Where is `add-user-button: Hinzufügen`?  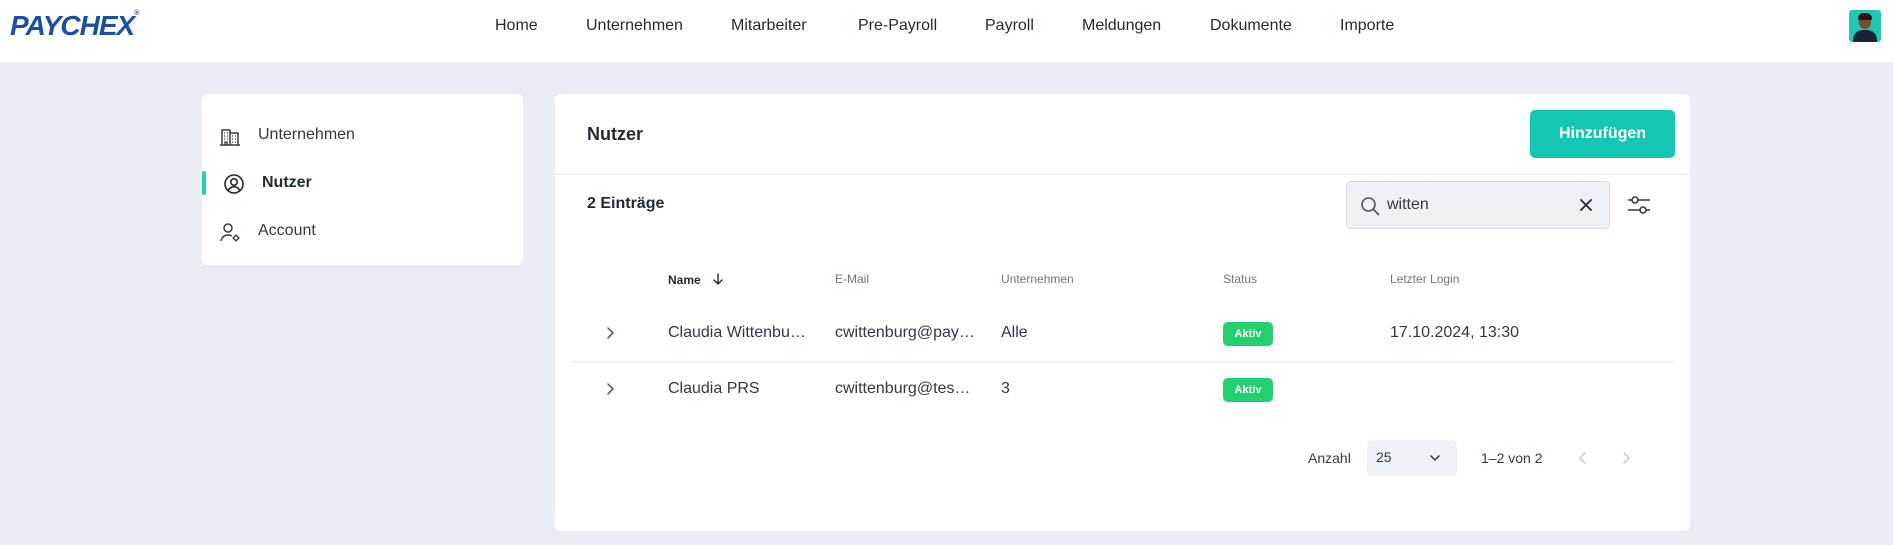 add-user-button: Hinzufügen is located at coordinates (1602, 134).